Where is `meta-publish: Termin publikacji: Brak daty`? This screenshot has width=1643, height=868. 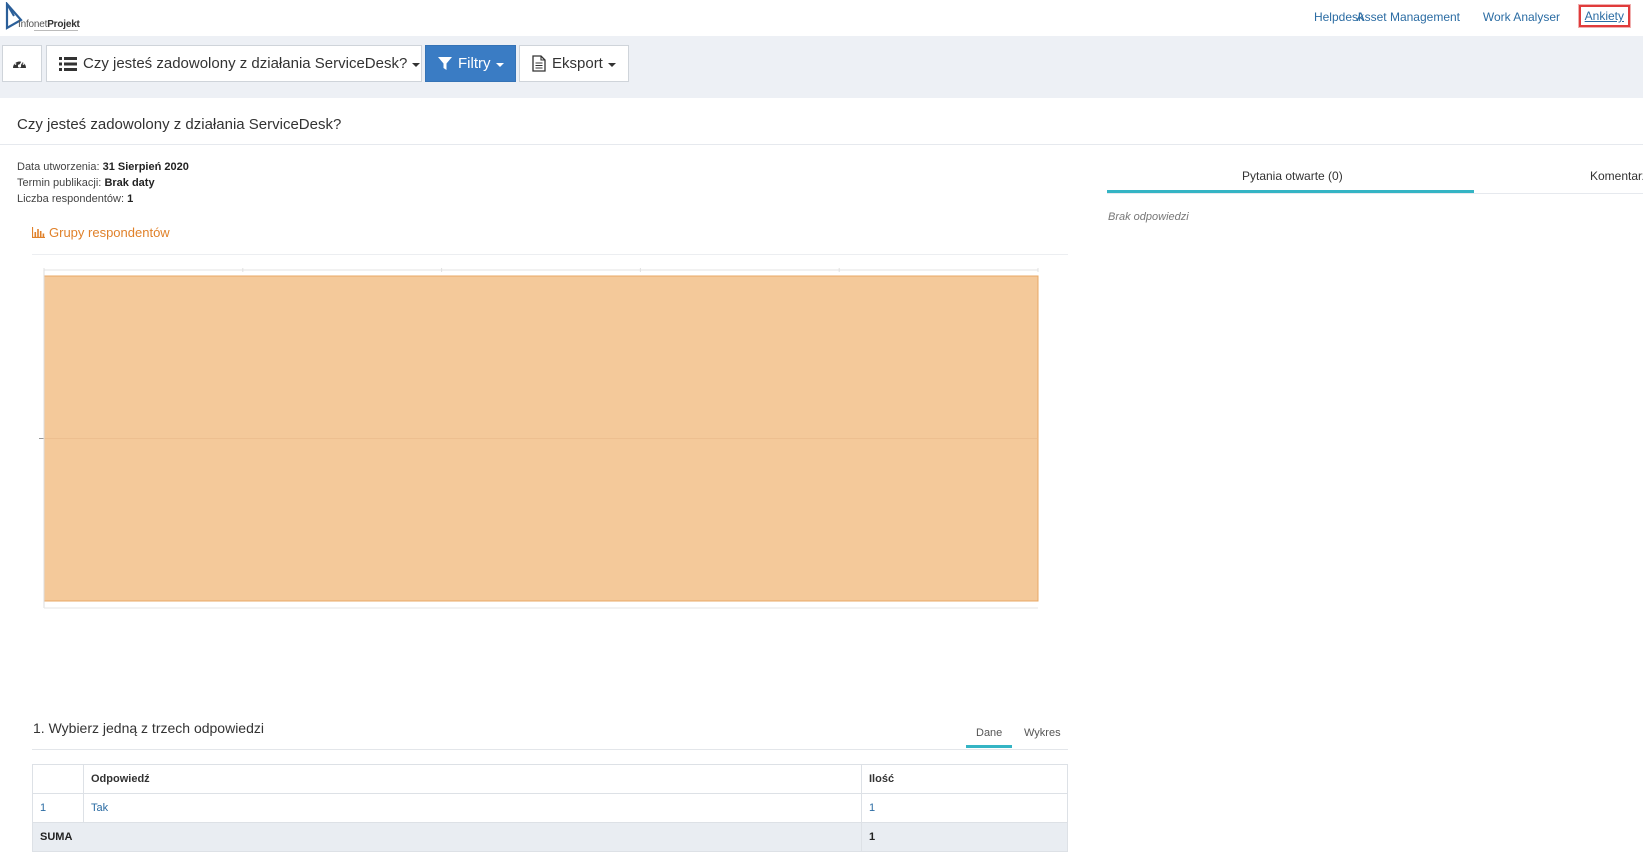
meta-publish: Termin publikacji: Brak daty is located at coordinates (86, 183).